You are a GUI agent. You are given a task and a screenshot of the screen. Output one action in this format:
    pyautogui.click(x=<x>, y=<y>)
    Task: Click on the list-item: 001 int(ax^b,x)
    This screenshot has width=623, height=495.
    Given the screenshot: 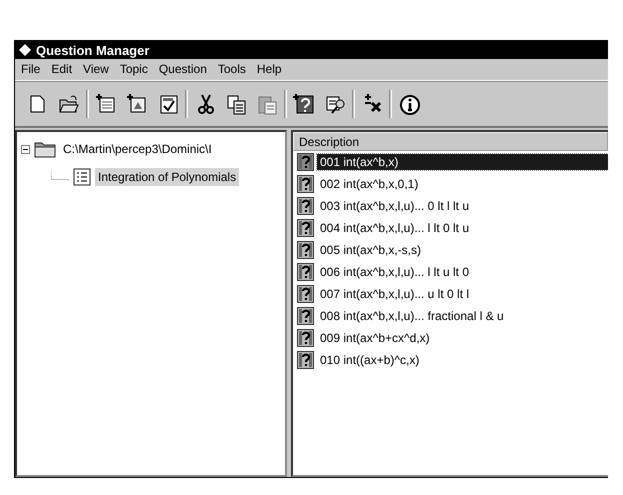 What is the action you would take?
    pyautogui.click(x=462, y=162)
    